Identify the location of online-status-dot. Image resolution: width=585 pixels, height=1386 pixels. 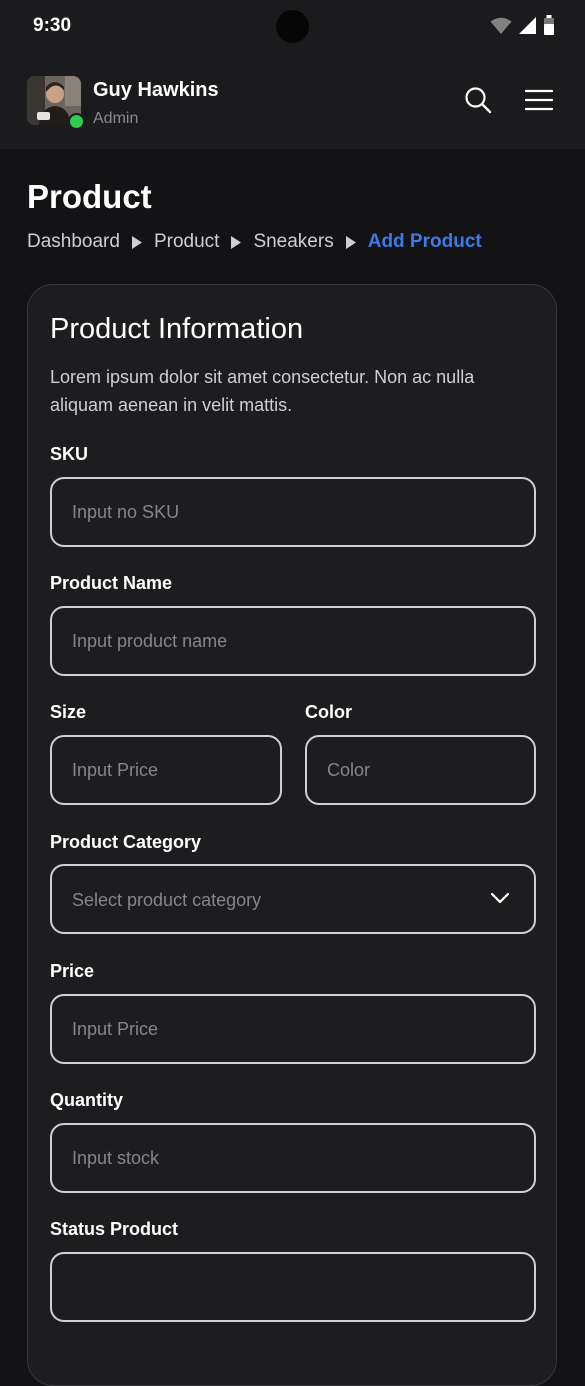
(76, 121).